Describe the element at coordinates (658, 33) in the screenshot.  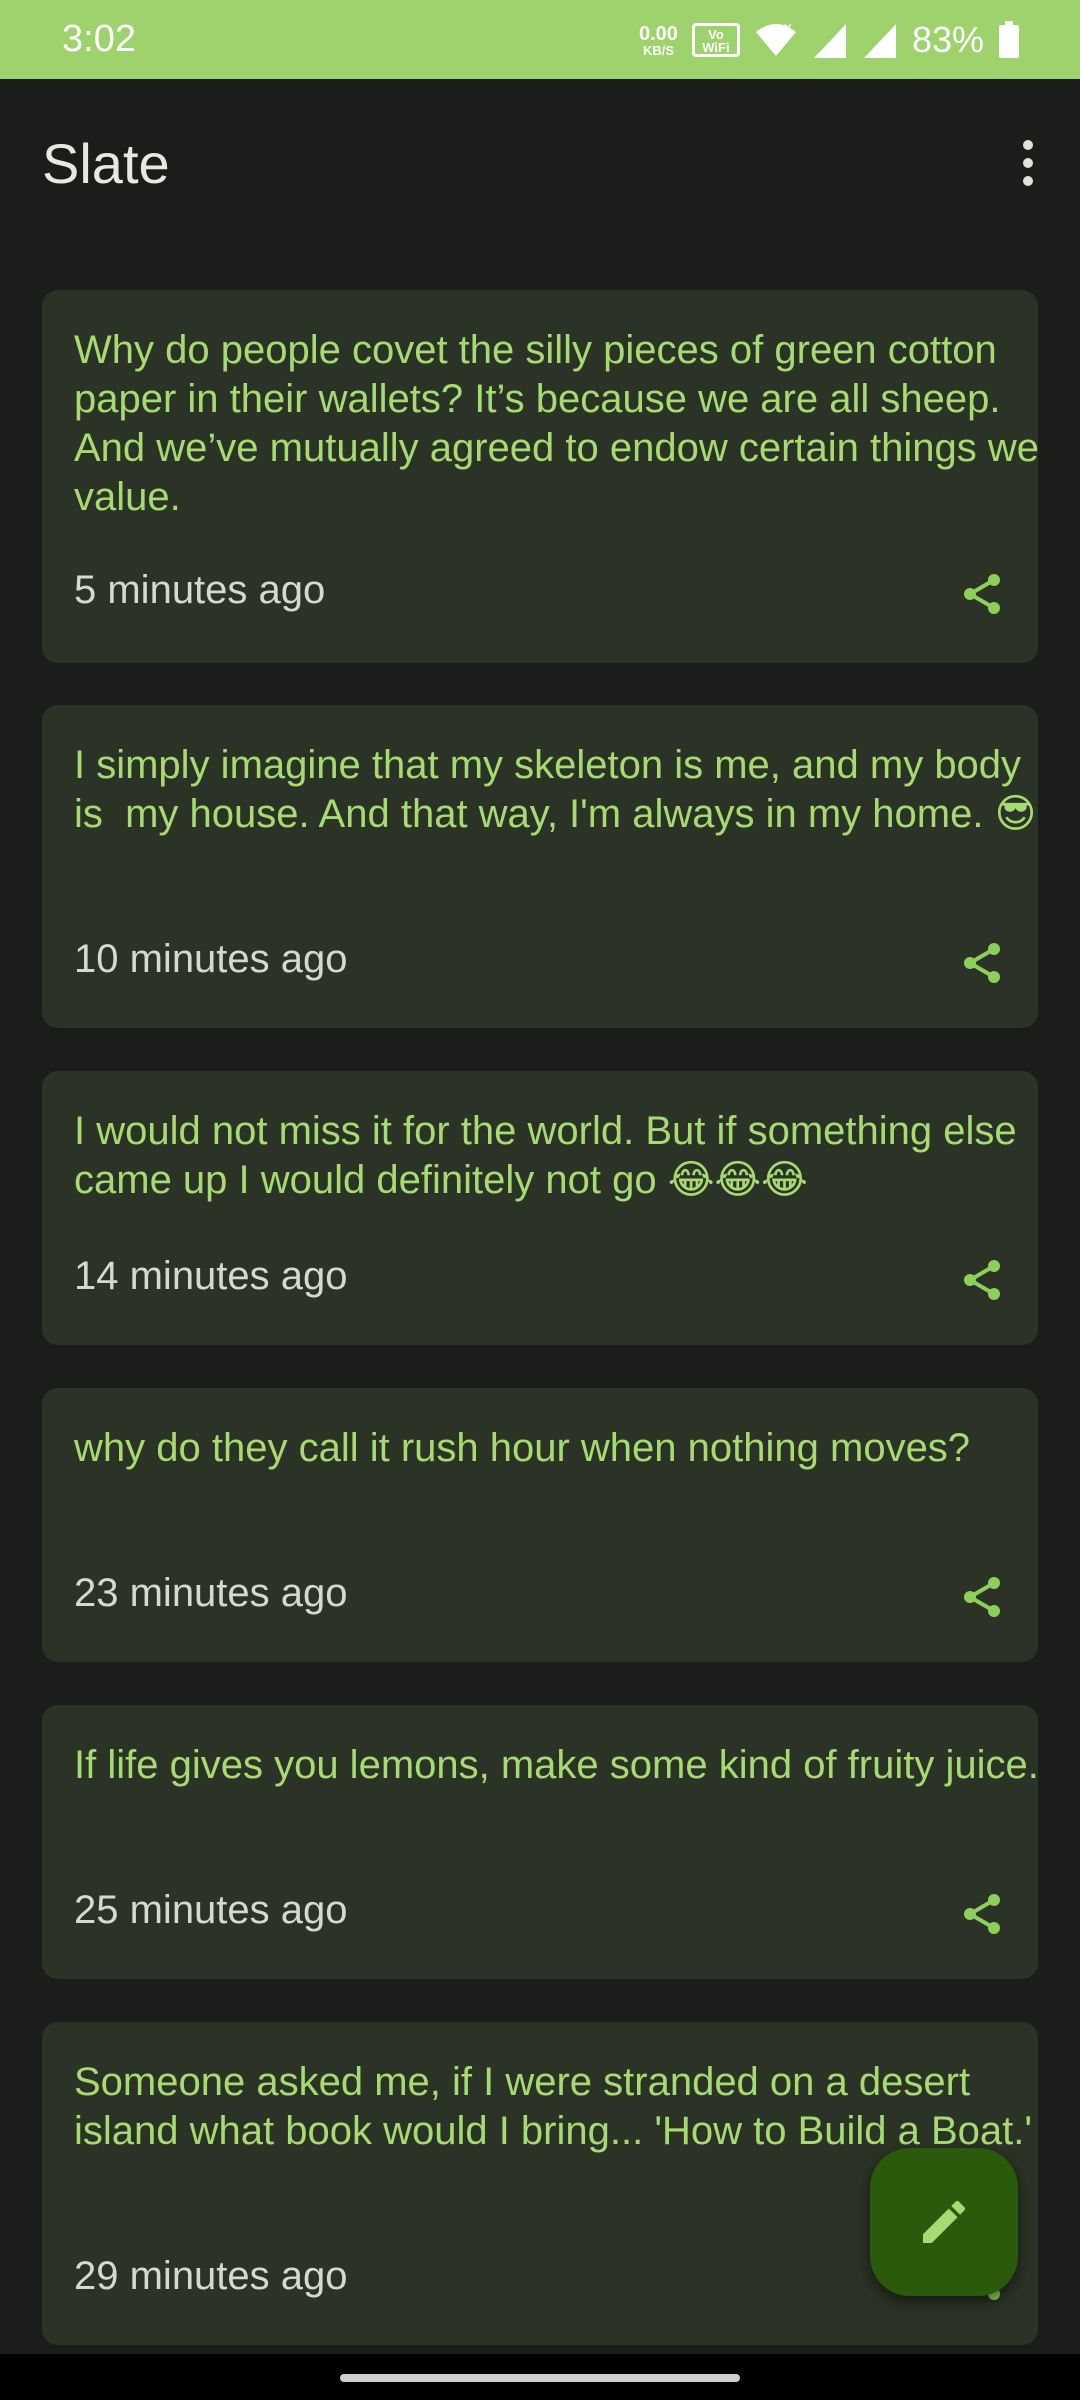
I see `network-speed-value: 0.00` at that location.